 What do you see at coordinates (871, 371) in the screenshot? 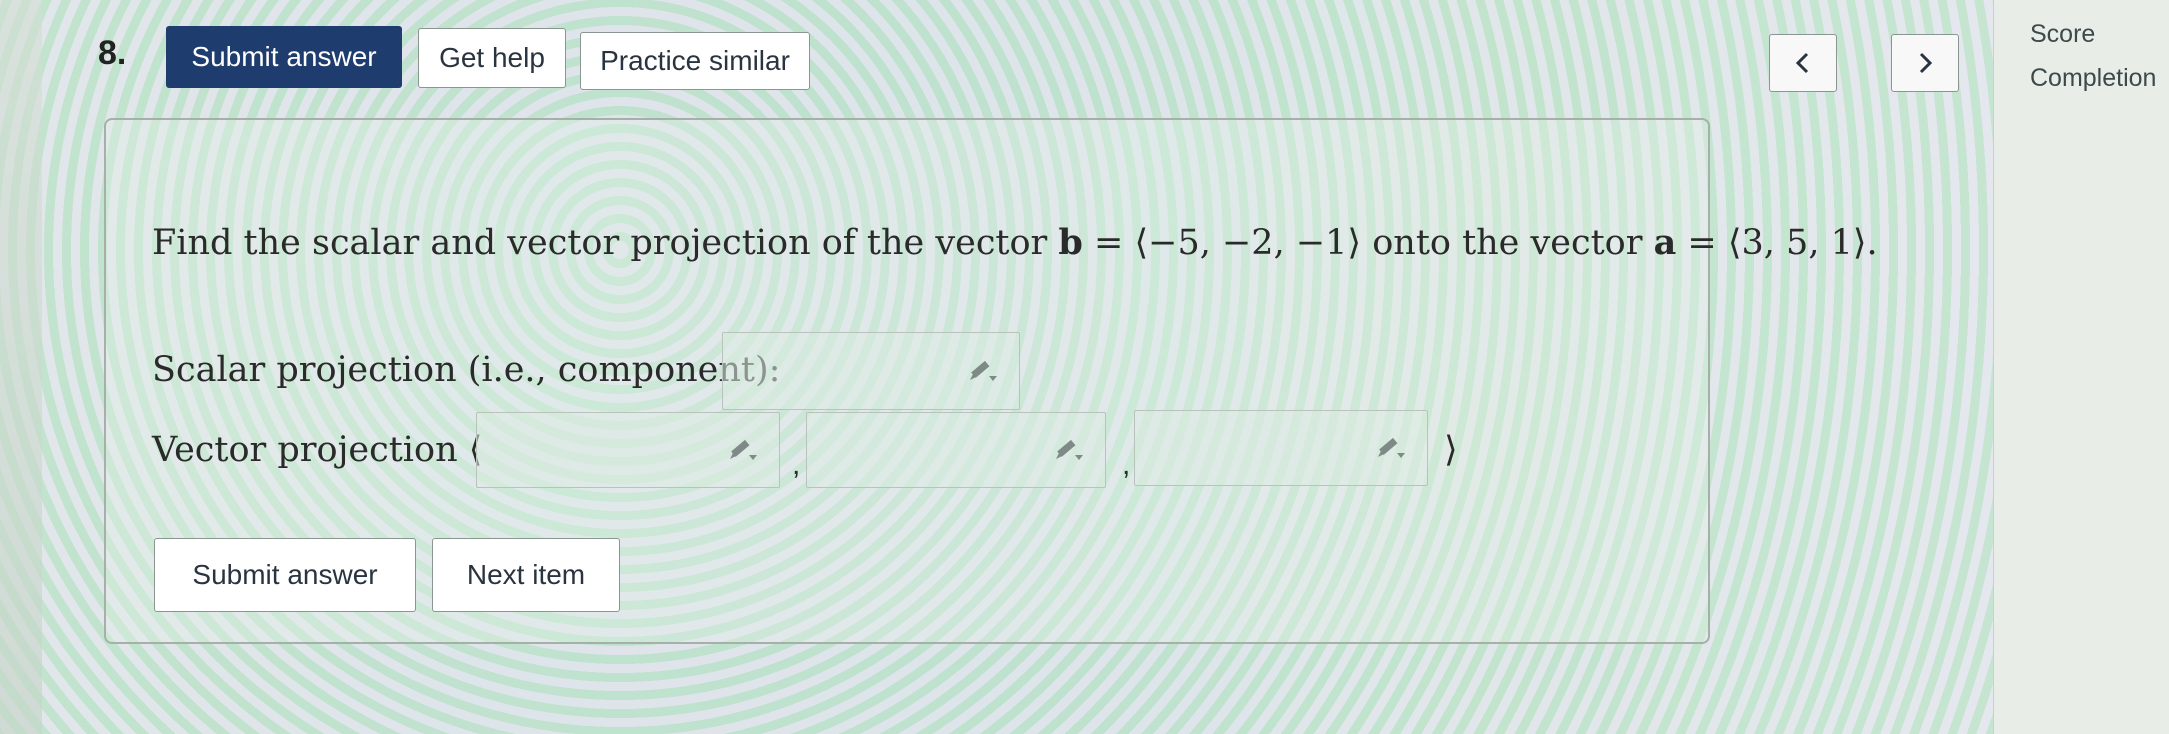
I see `scalar-projection-input` at bounding box center [871, 371].